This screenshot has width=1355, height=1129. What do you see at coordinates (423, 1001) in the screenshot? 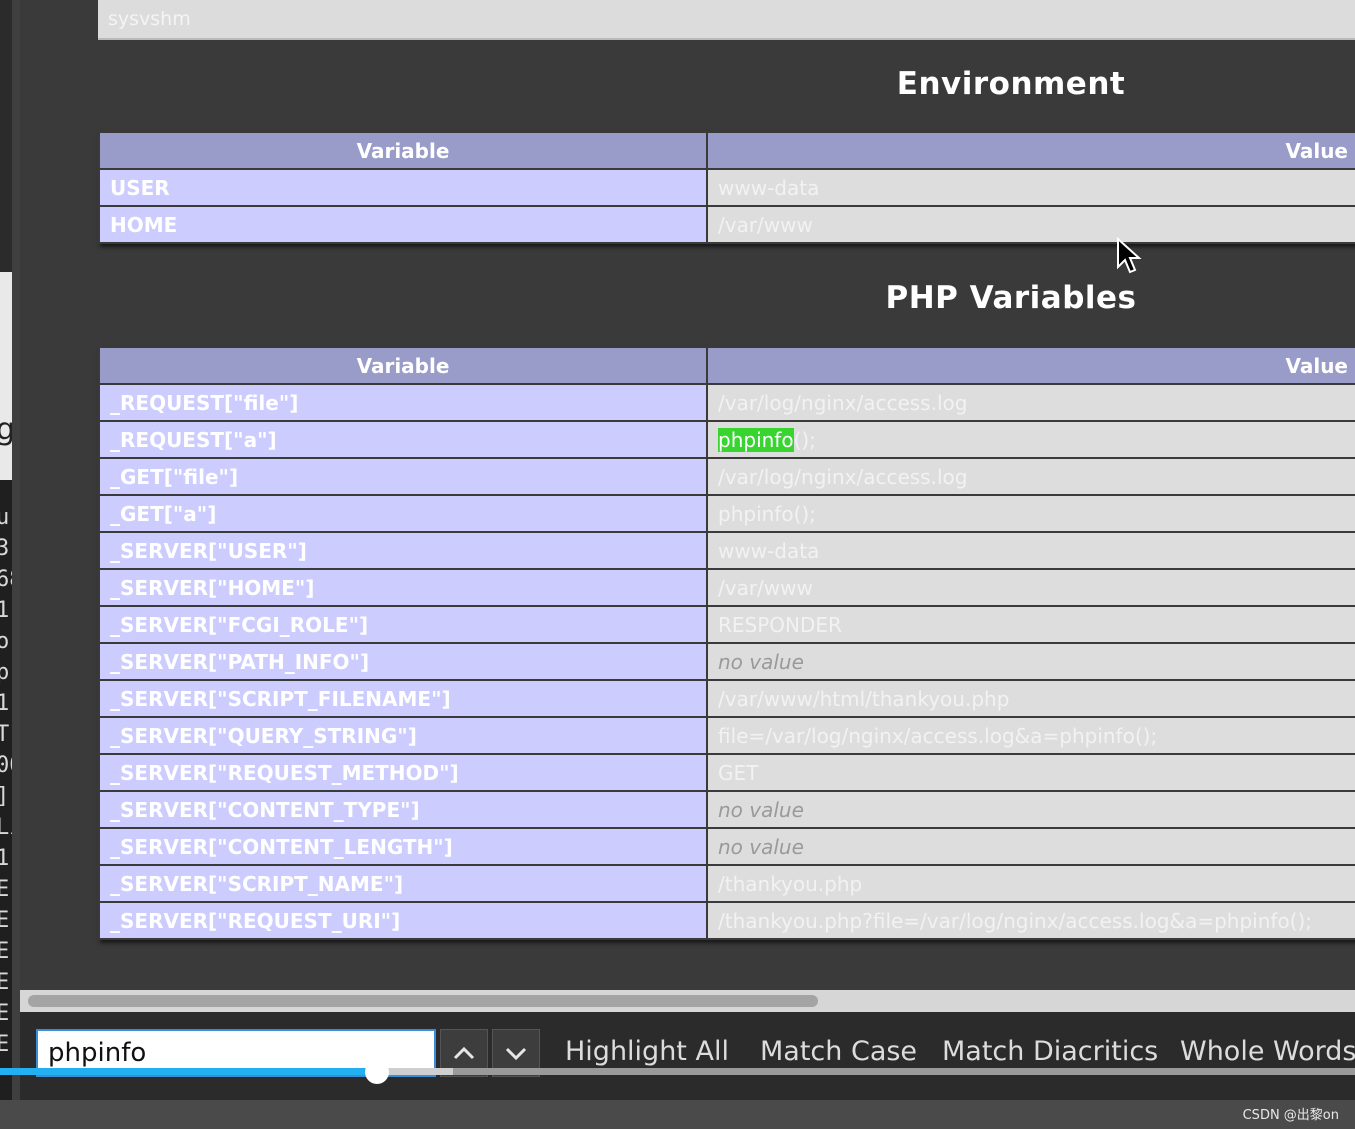
I see `scrollbar-thumb` at bounding box center [423, 1001].